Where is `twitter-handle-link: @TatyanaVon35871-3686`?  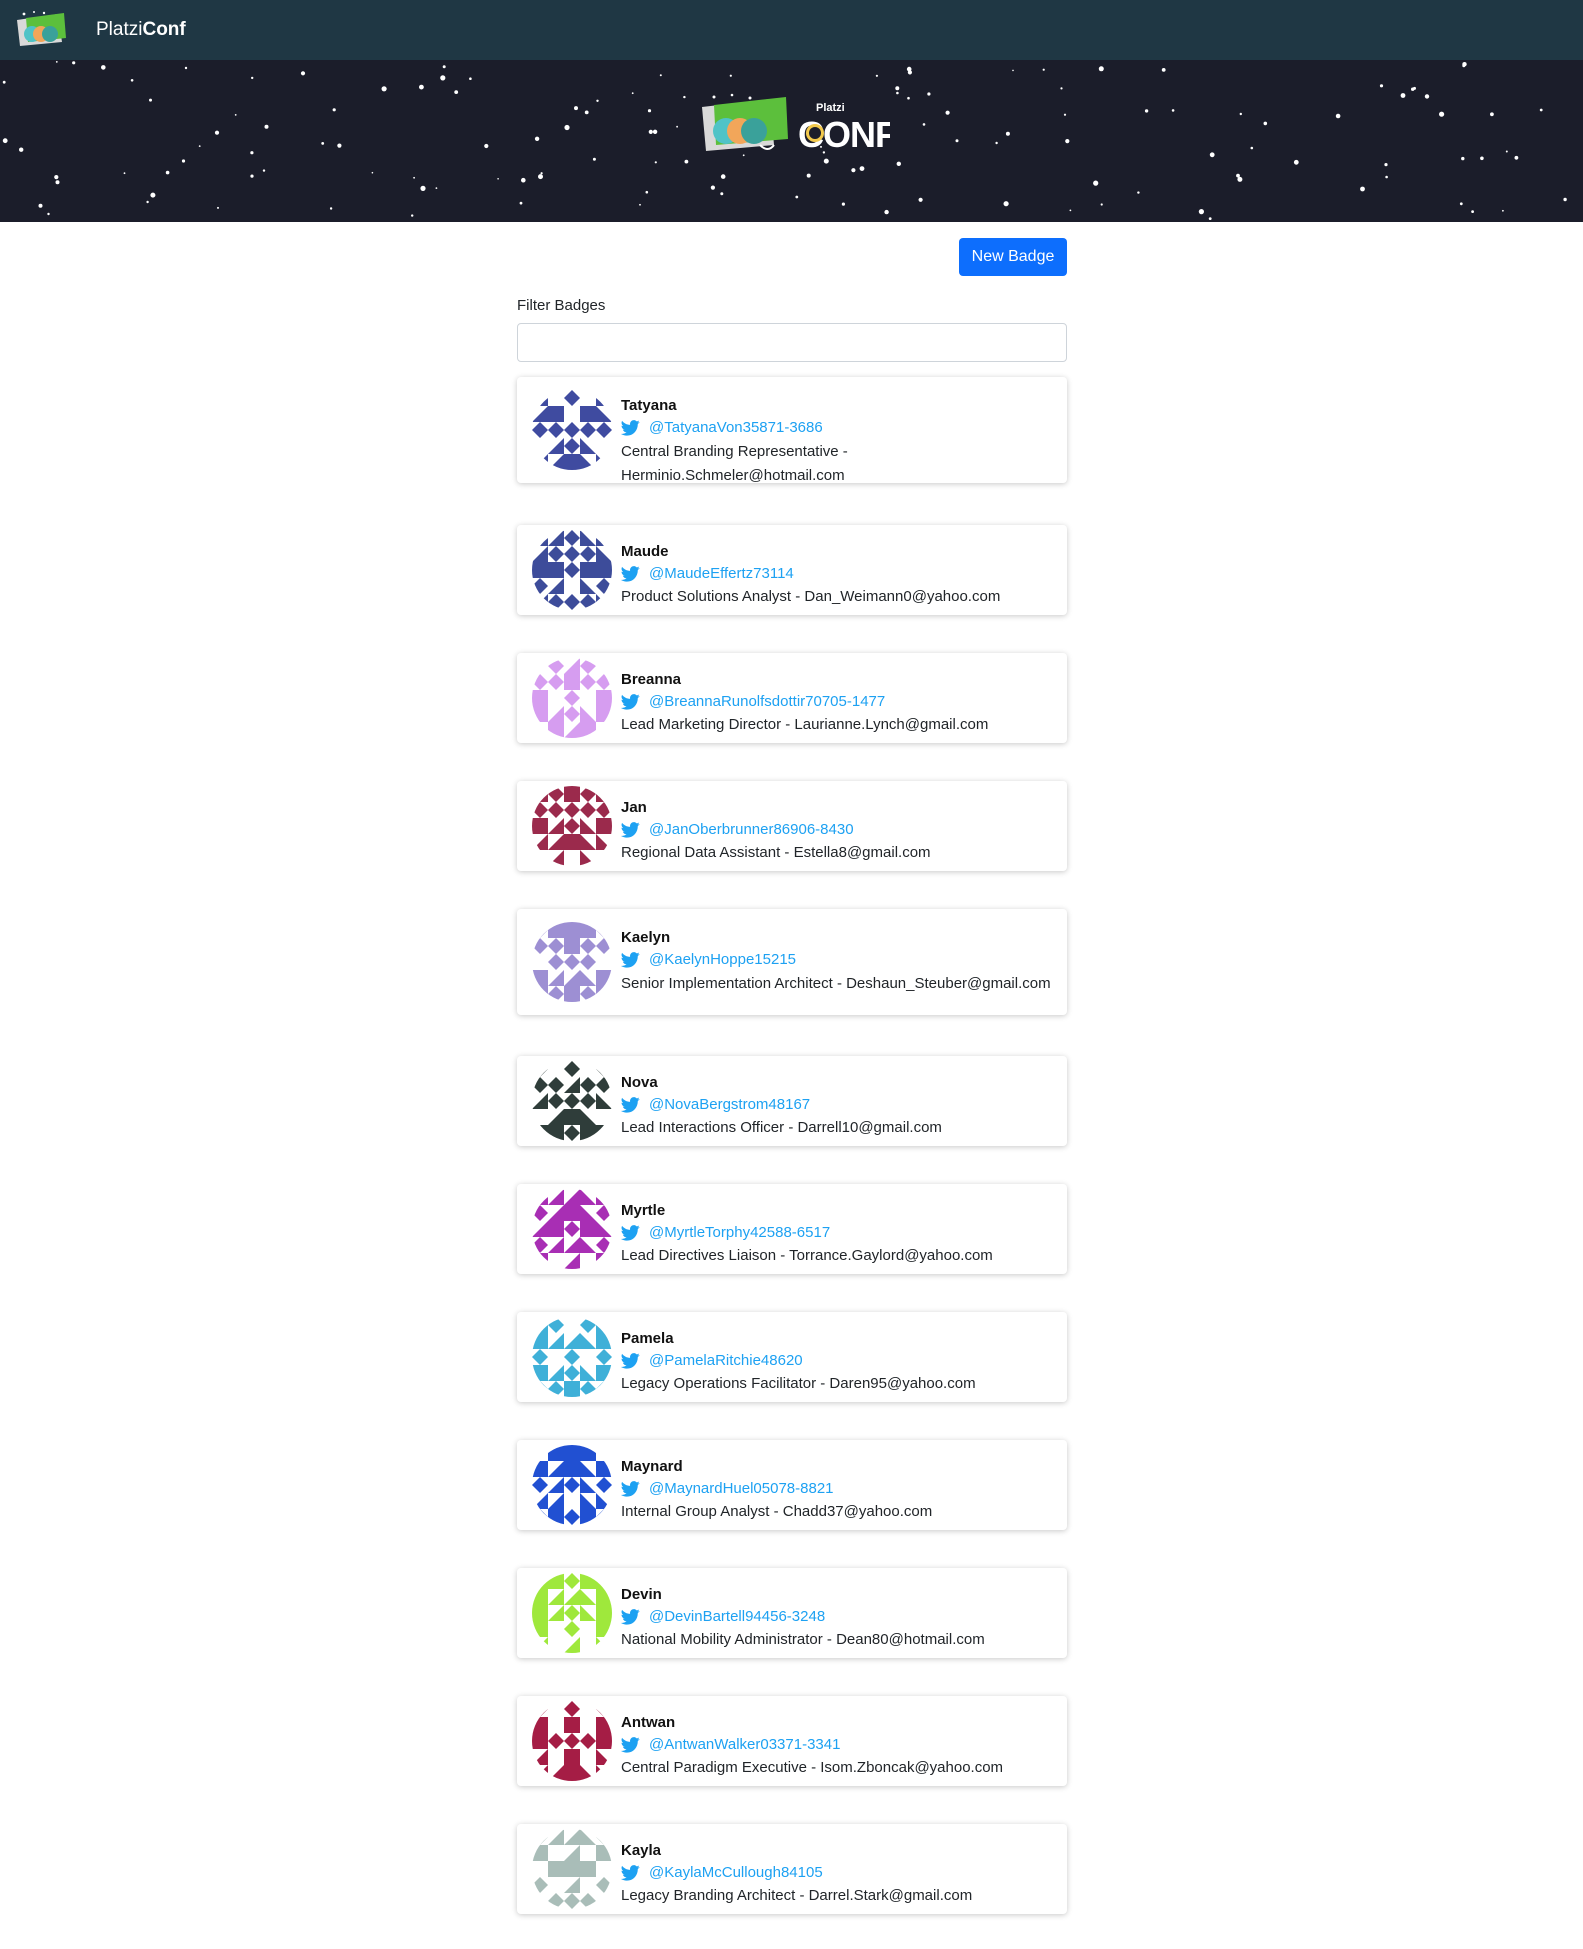
twitter-handle-link: @TatyanaVon35871-3686 is located at coordinates (836, 428).